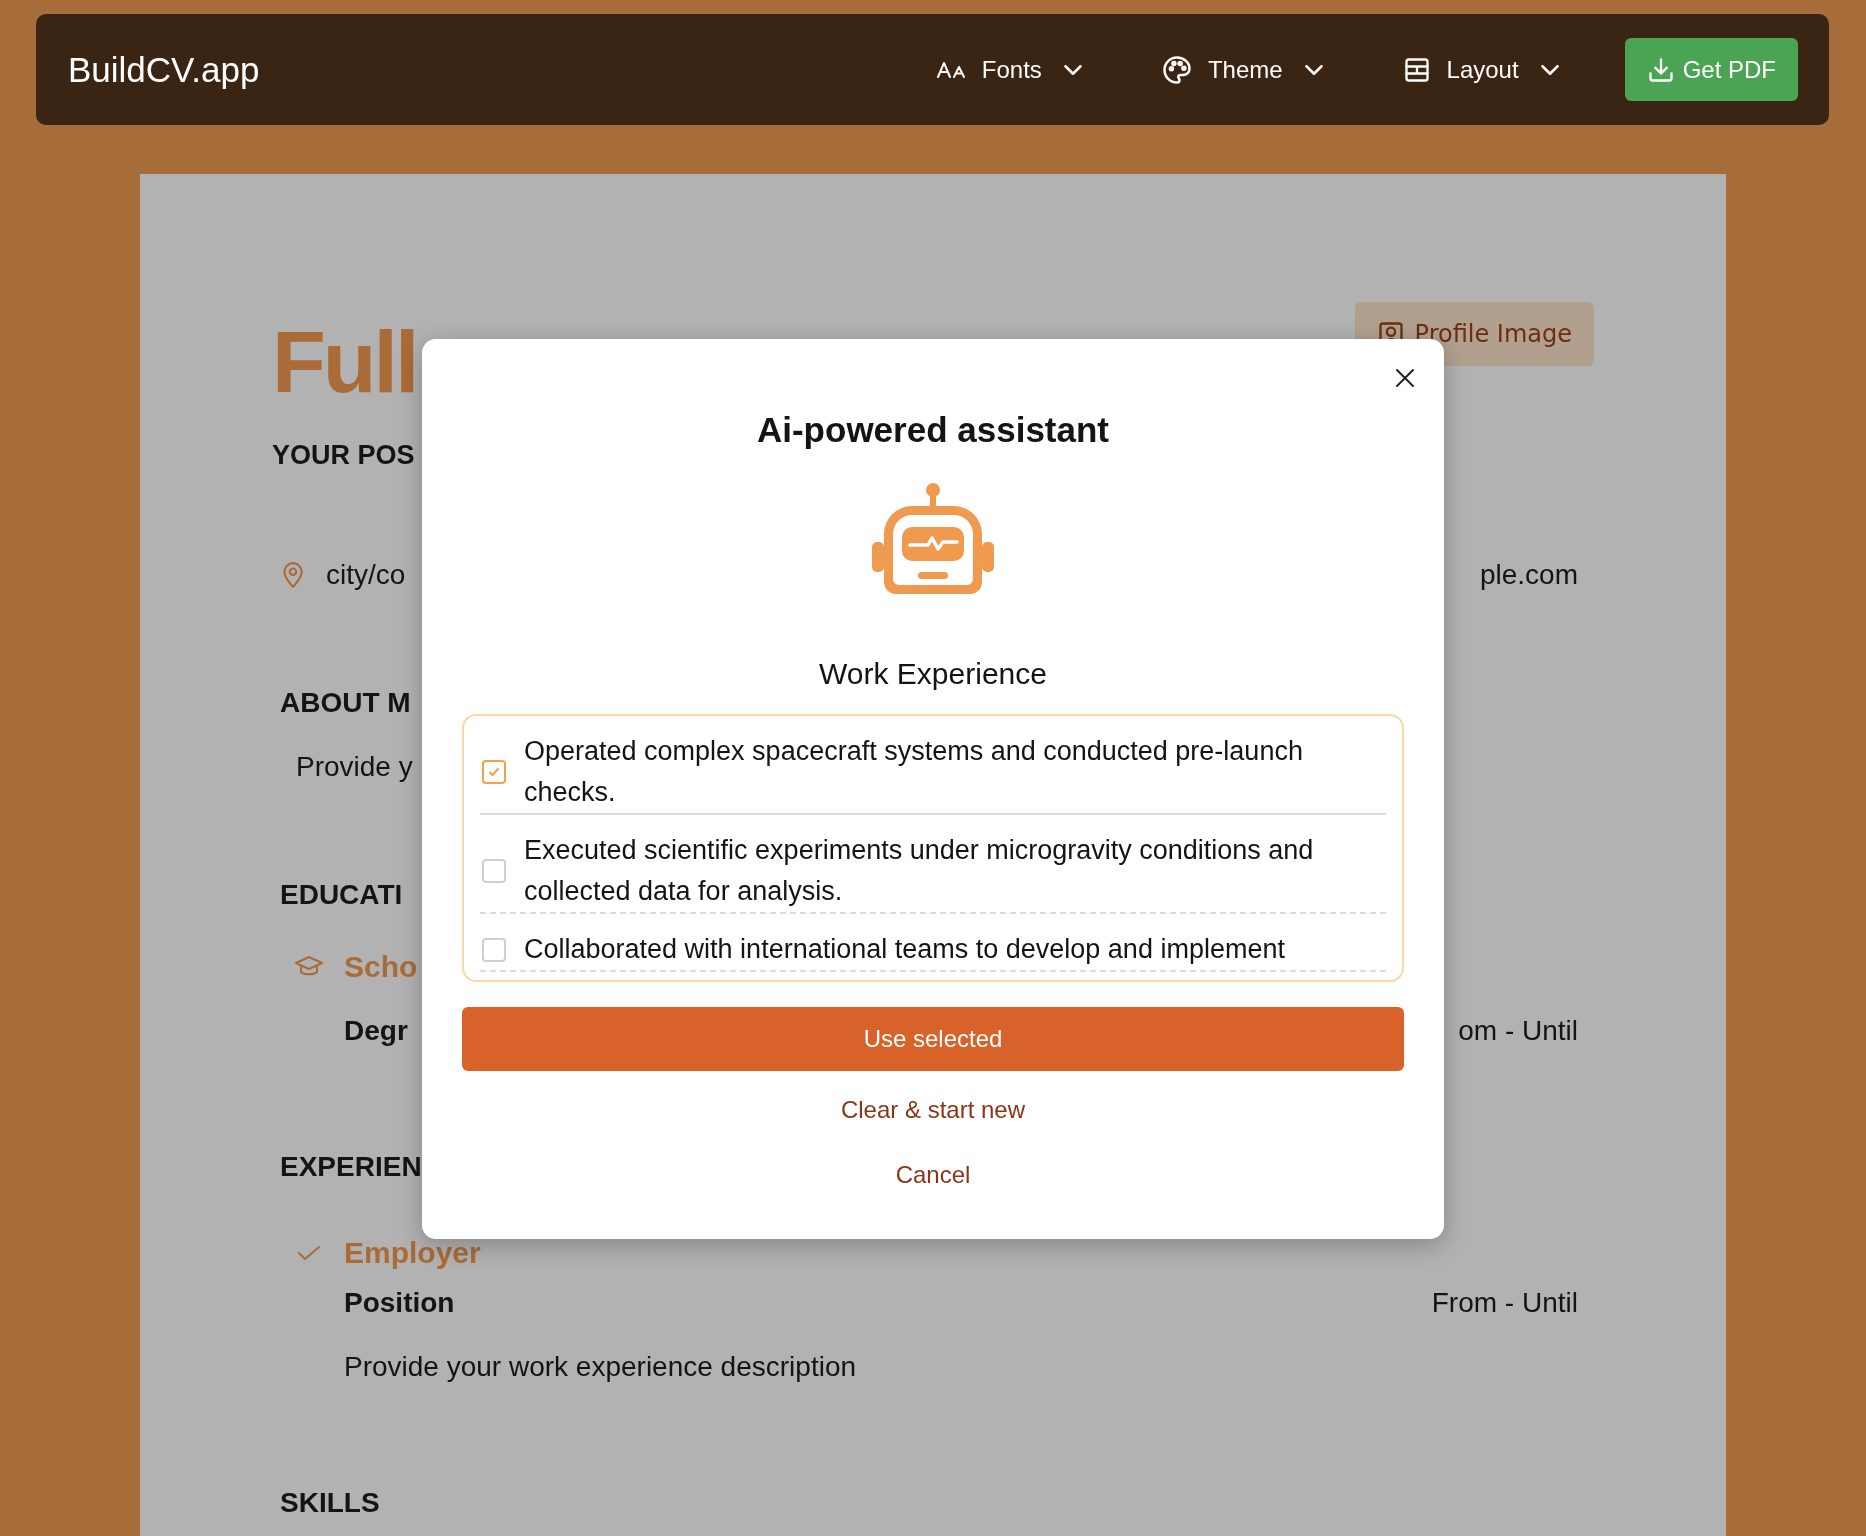  I want to click on date-range: om - Until, so click(1518, 1031).